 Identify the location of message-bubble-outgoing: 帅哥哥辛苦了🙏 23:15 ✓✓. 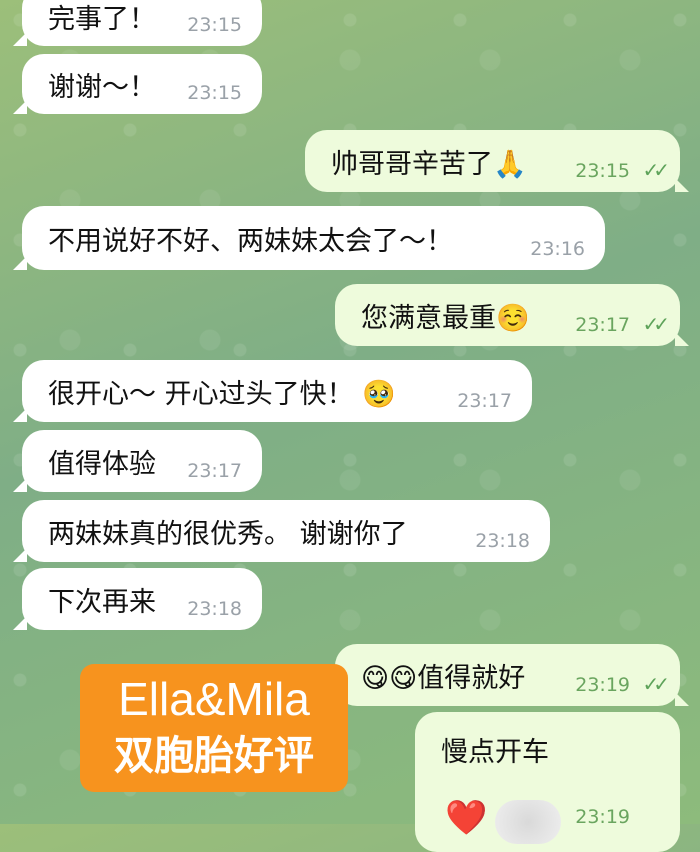
(497, 161).